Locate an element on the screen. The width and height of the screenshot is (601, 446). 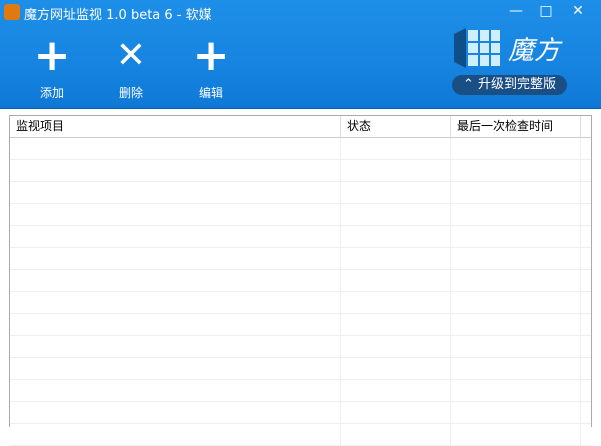
edit-button: + 编辑 is located at coordinates (211, 65).